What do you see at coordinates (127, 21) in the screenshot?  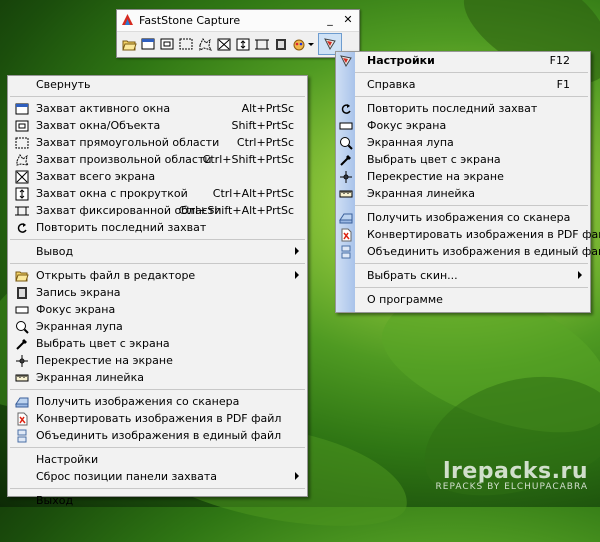 I see `app-logo-icon` at bounding box center [127, 21].